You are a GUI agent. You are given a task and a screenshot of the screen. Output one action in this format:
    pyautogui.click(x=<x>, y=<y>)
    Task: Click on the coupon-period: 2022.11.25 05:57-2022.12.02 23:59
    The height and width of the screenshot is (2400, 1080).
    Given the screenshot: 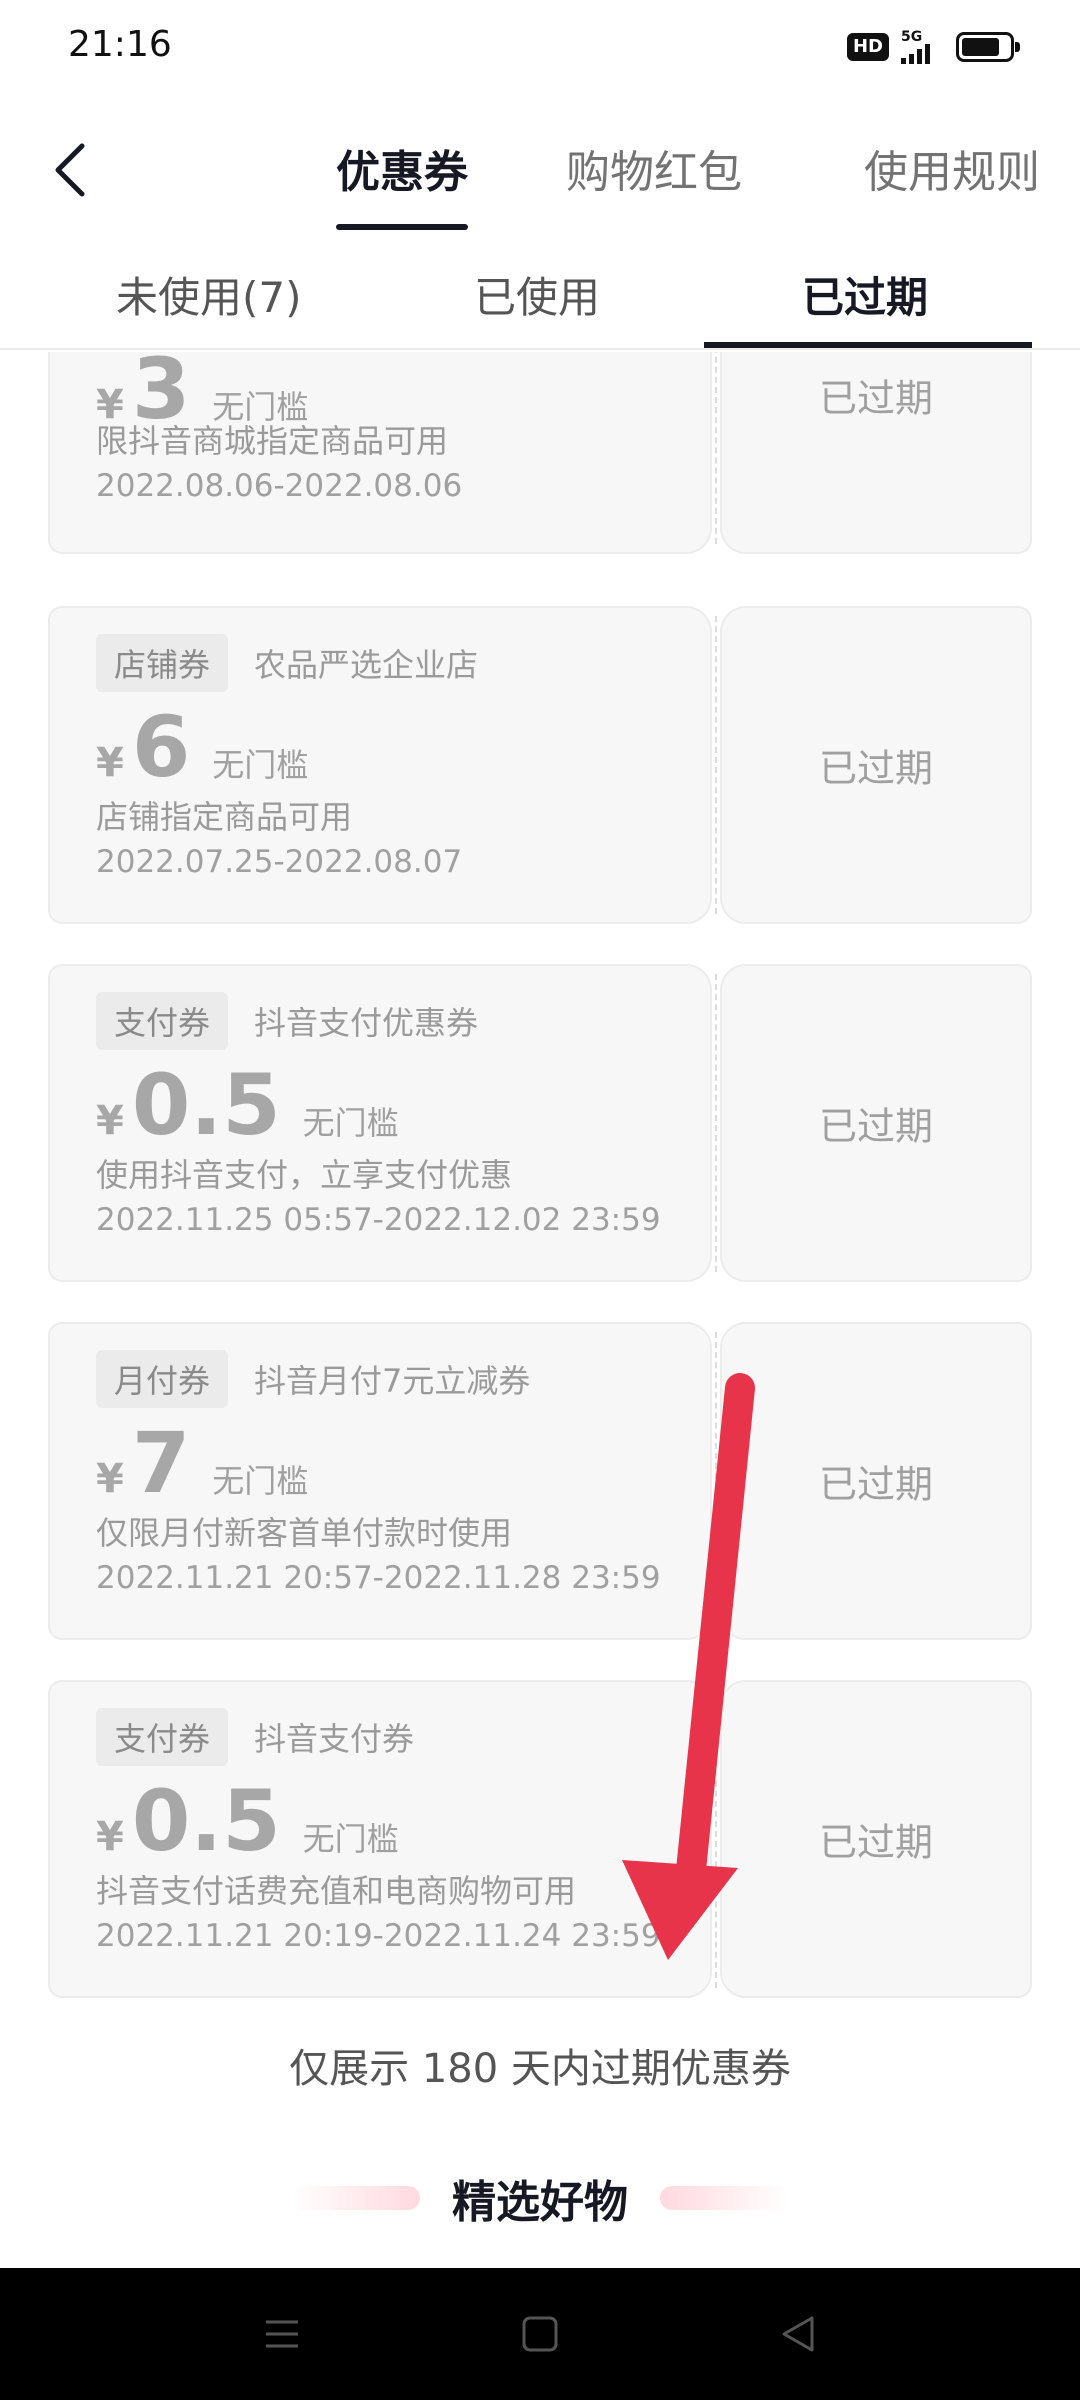 What is the action you would take?
    pyautogui.click(x=378, y=1220)
    